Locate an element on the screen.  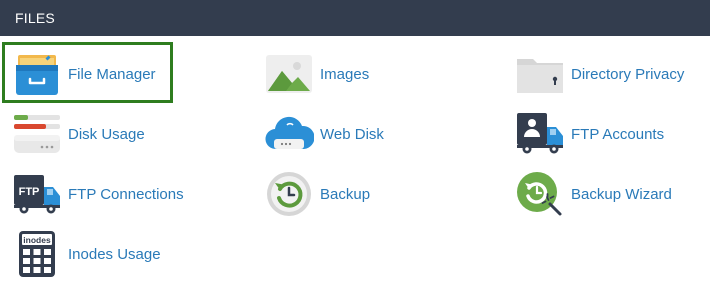
inodes-usage-icon: inodes is located at coordinates (37, 254).